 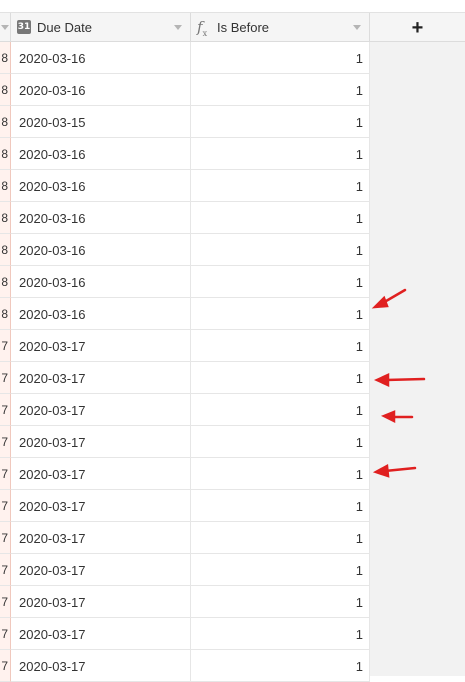 I want to click on table-row: 8 2020-03-15 1, so click(x=232, y=122).